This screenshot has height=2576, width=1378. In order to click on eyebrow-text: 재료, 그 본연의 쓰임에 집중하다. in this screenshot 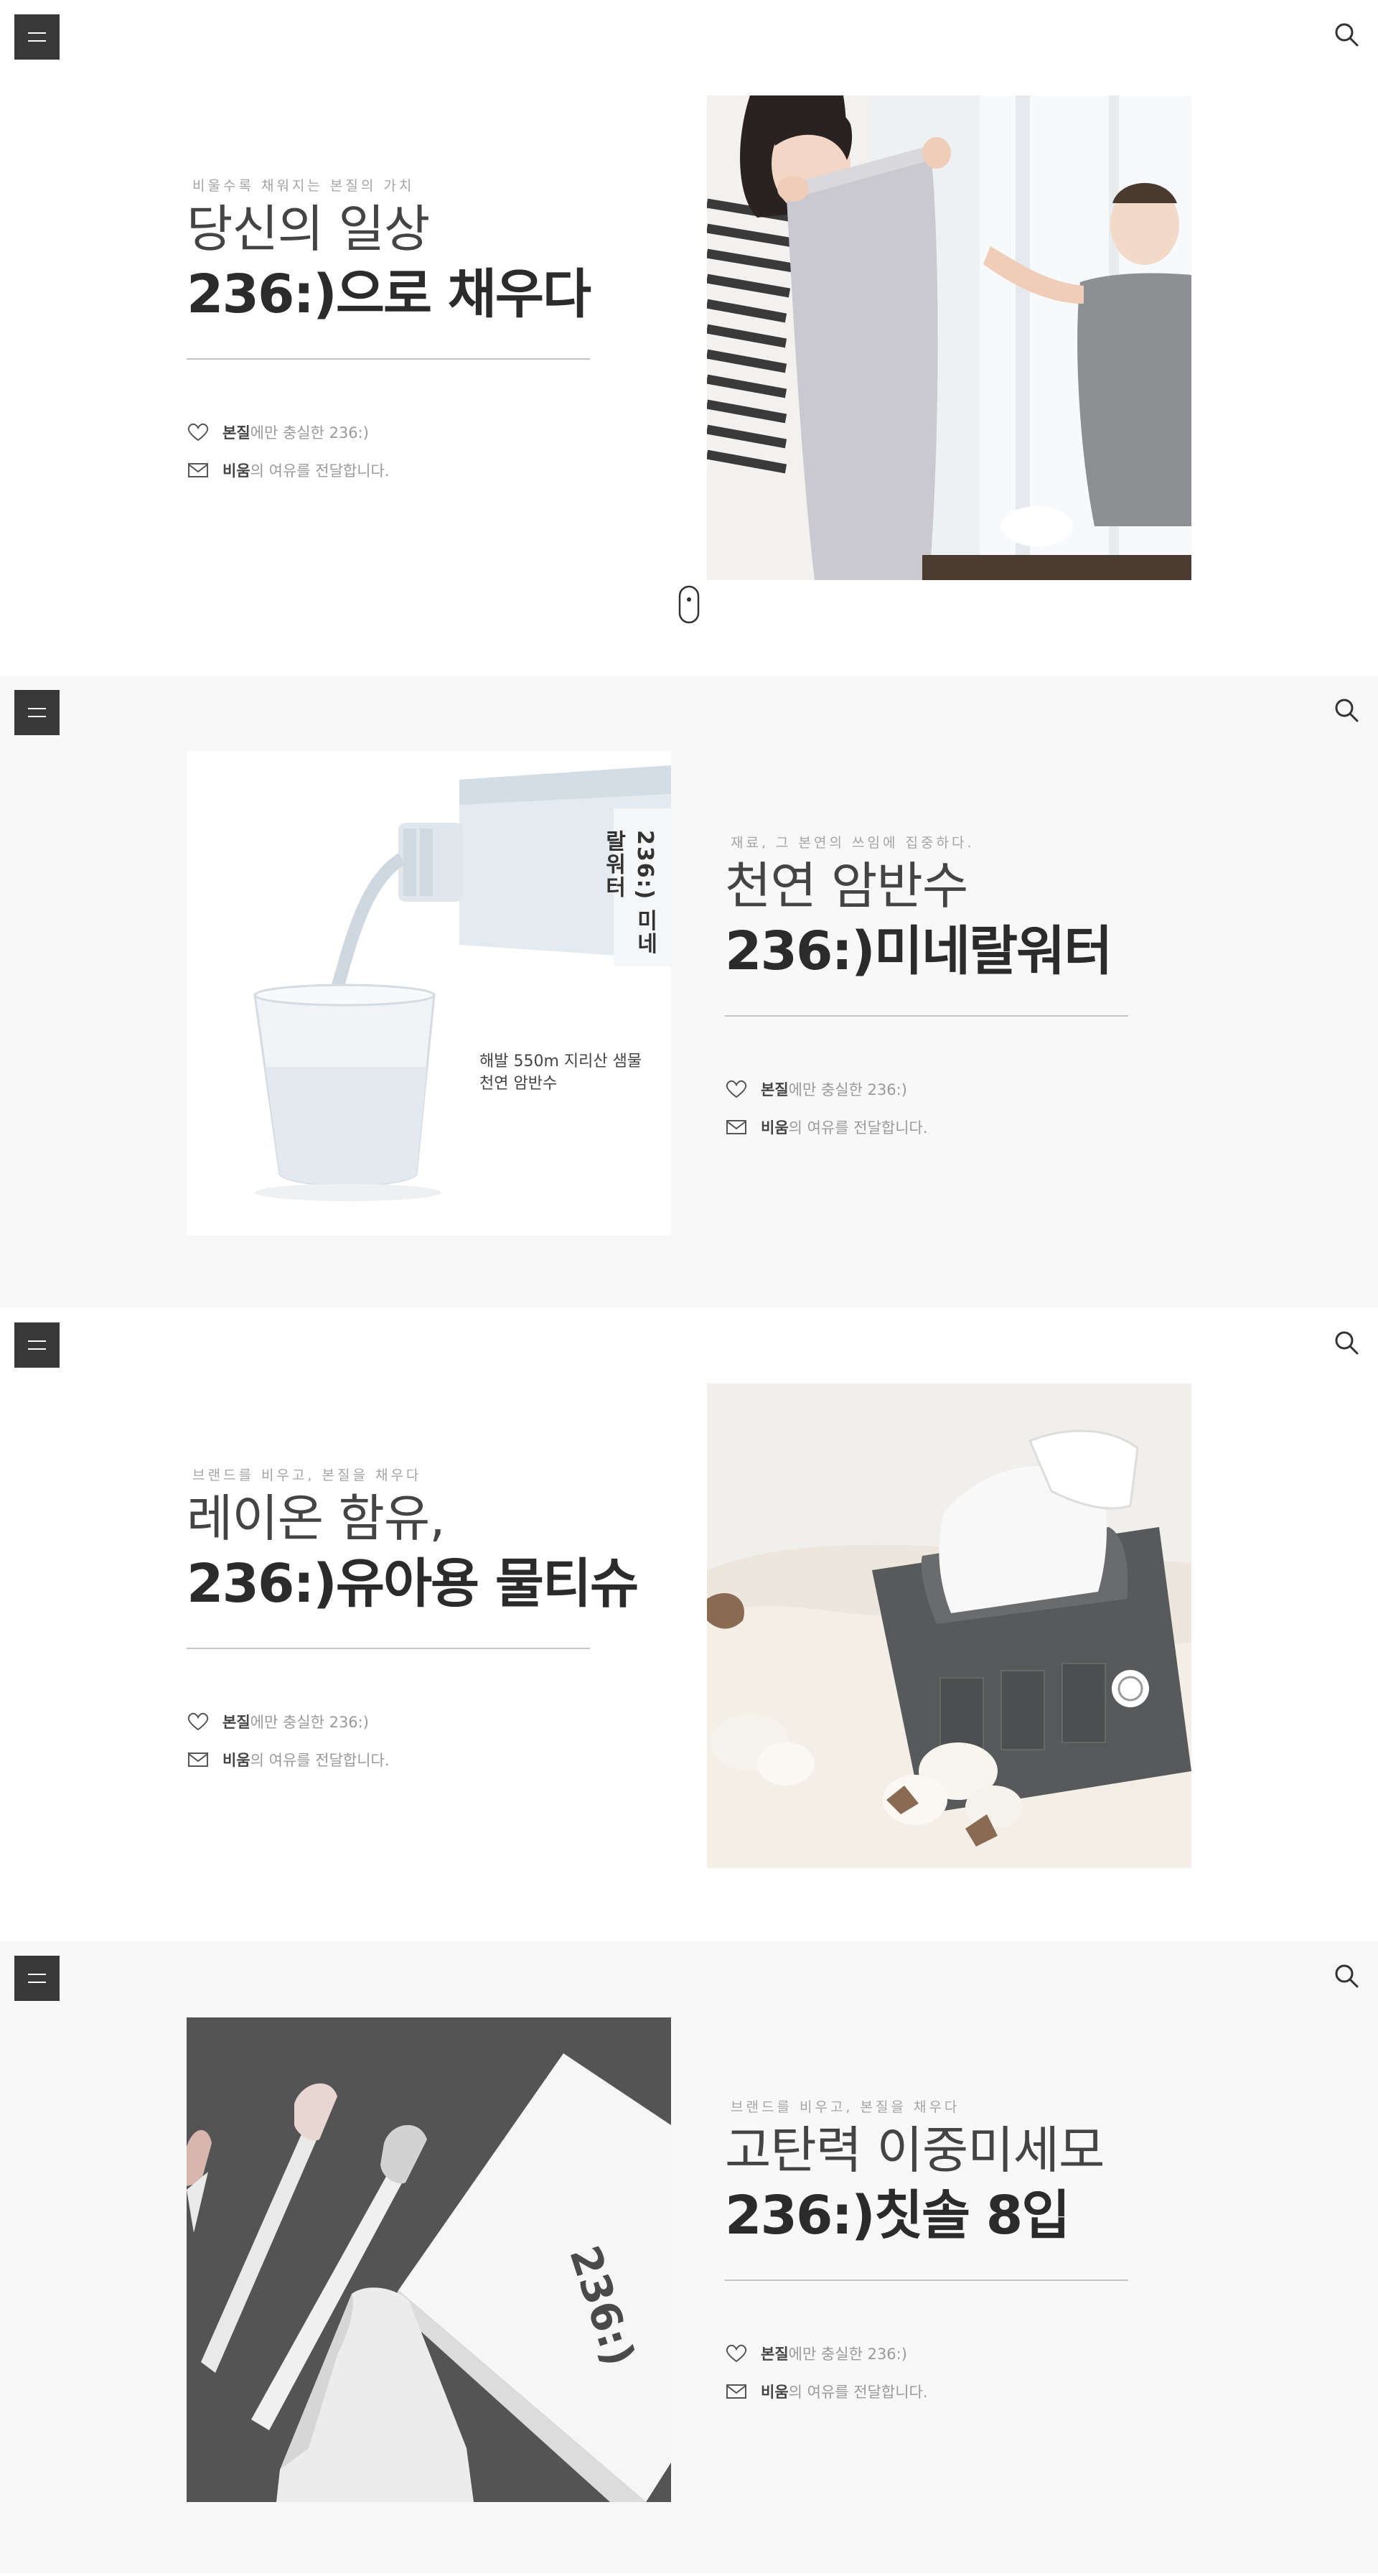, I will do `click(853, 843)`.